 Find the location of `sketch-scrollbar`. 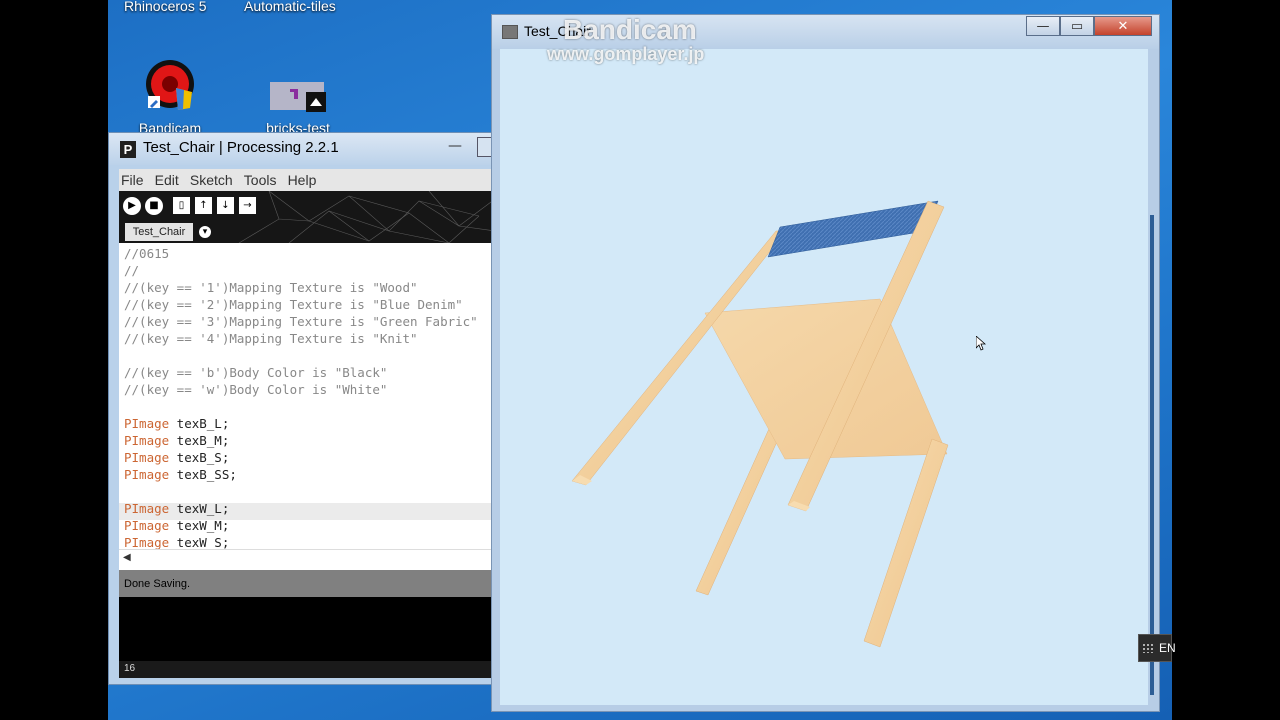

sketch-scrollbar is located at coordinates (1152, 455).